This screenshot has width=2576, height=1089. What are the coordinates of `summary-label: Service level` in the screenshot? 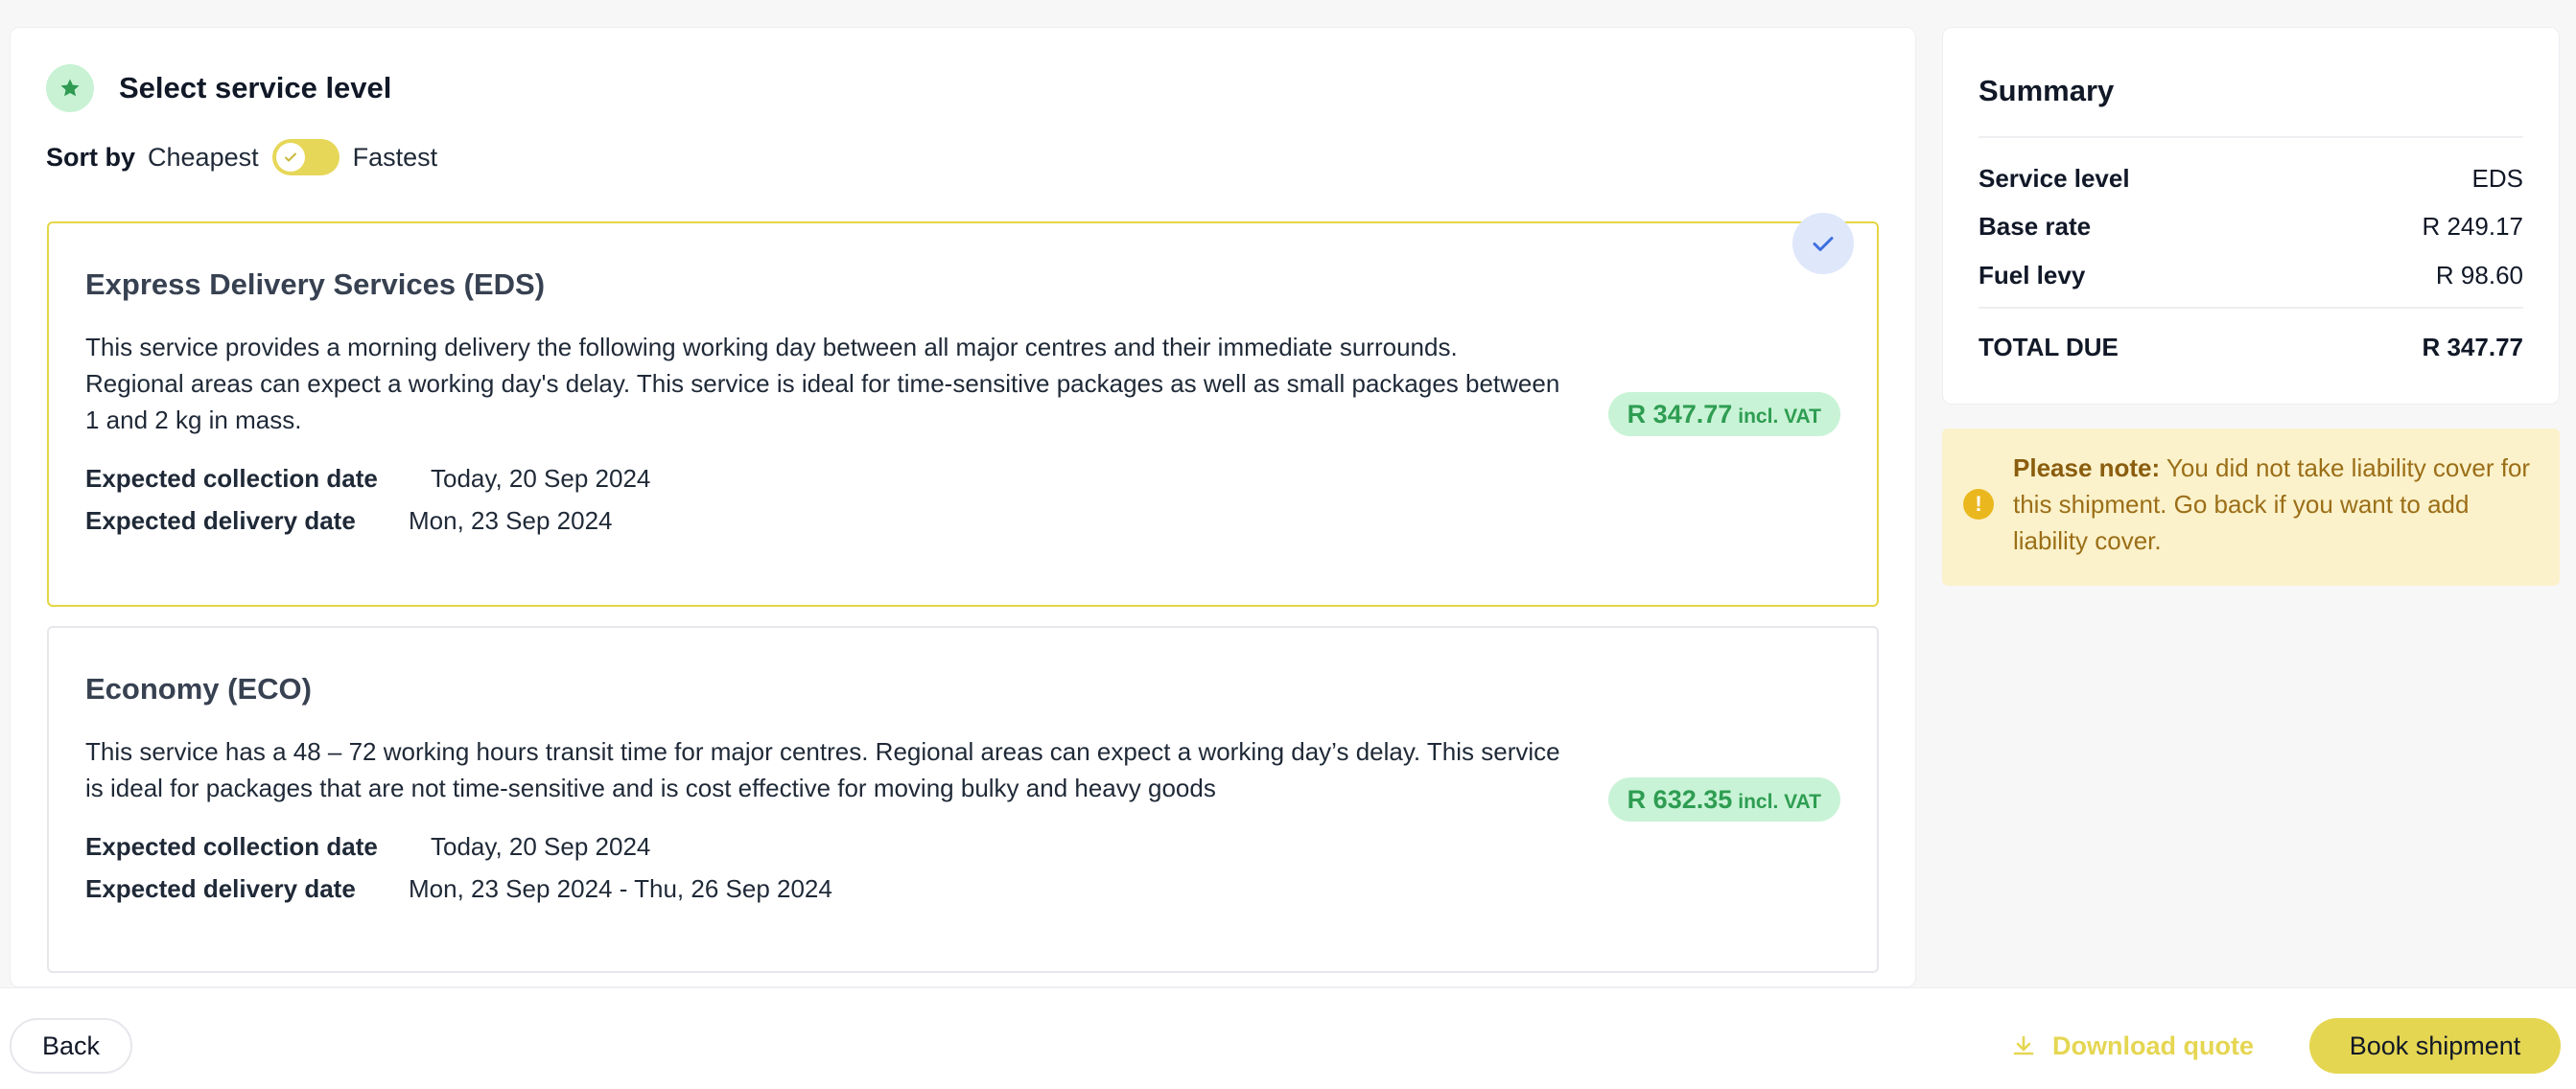 It's located at (2054, 178).